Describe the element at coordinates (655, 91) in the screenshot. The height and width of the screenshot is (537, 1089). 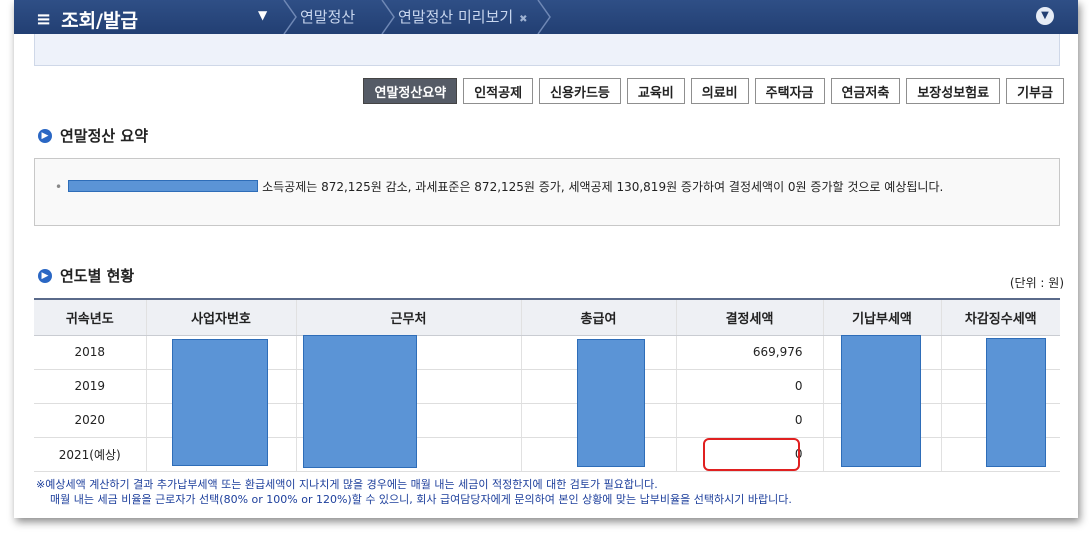
I see `tab-education: 교육비` at that location.